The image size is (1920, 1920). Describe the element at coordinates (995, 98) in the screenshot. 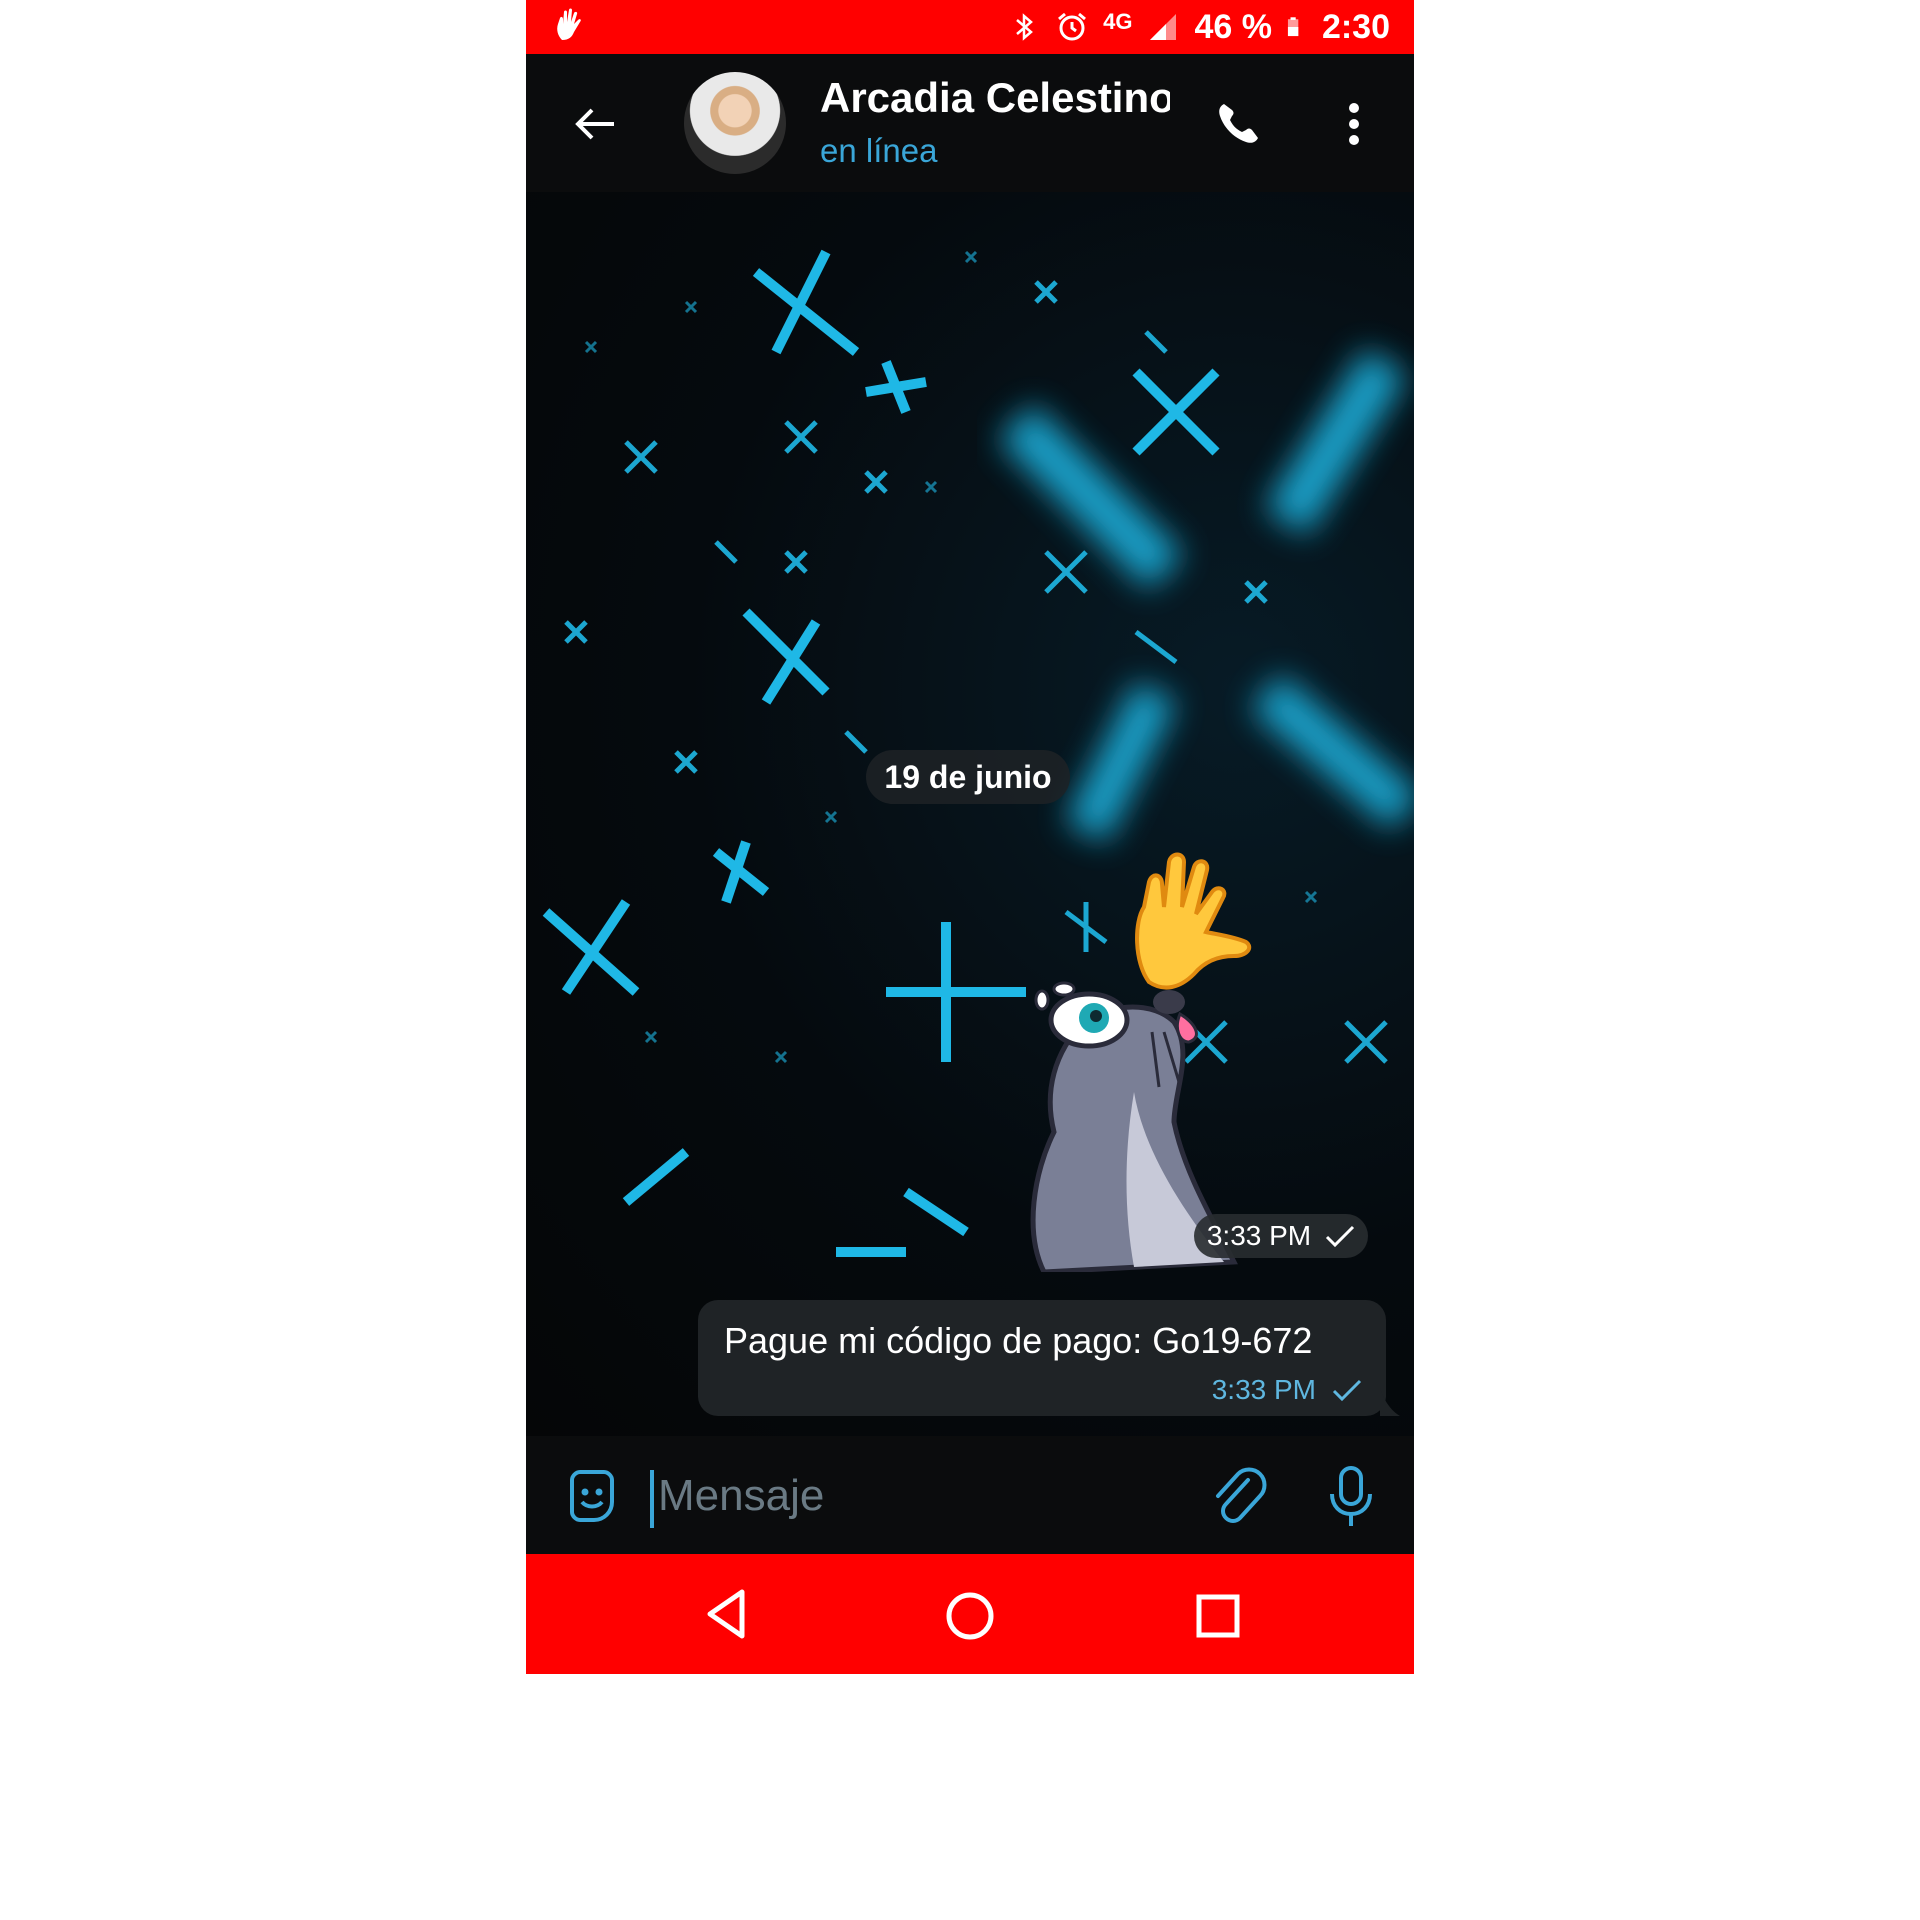

I see `contact-name: Arcadia Celestino` at that location.